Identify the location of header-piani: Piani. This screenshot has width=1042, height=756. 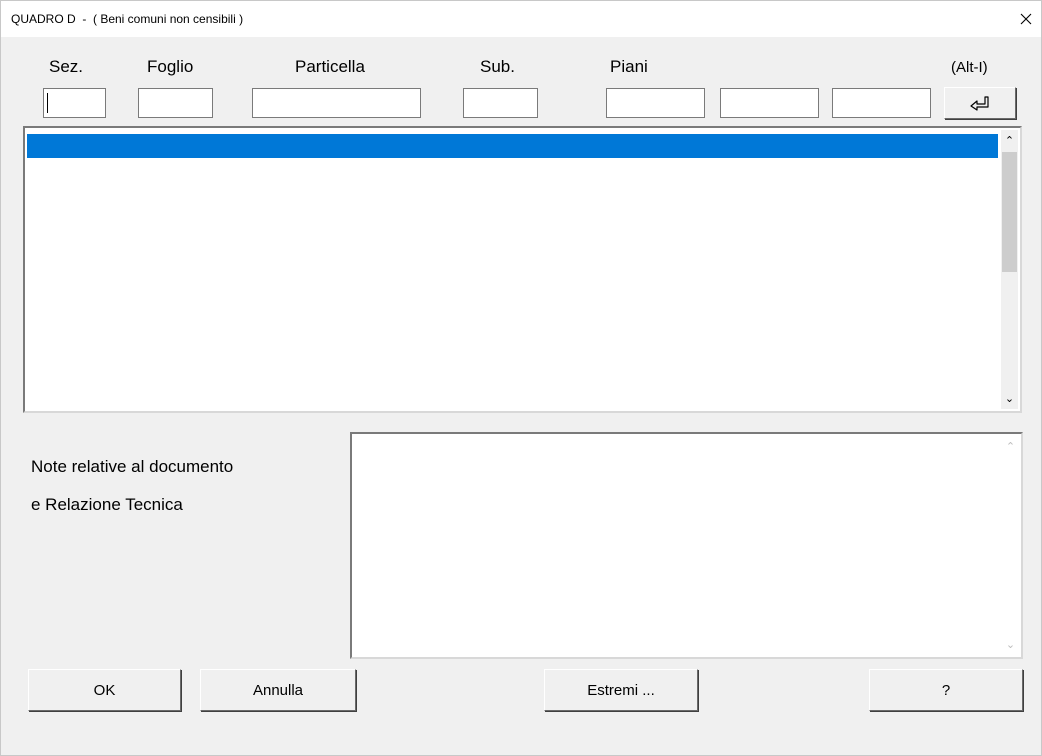
(629, 66).